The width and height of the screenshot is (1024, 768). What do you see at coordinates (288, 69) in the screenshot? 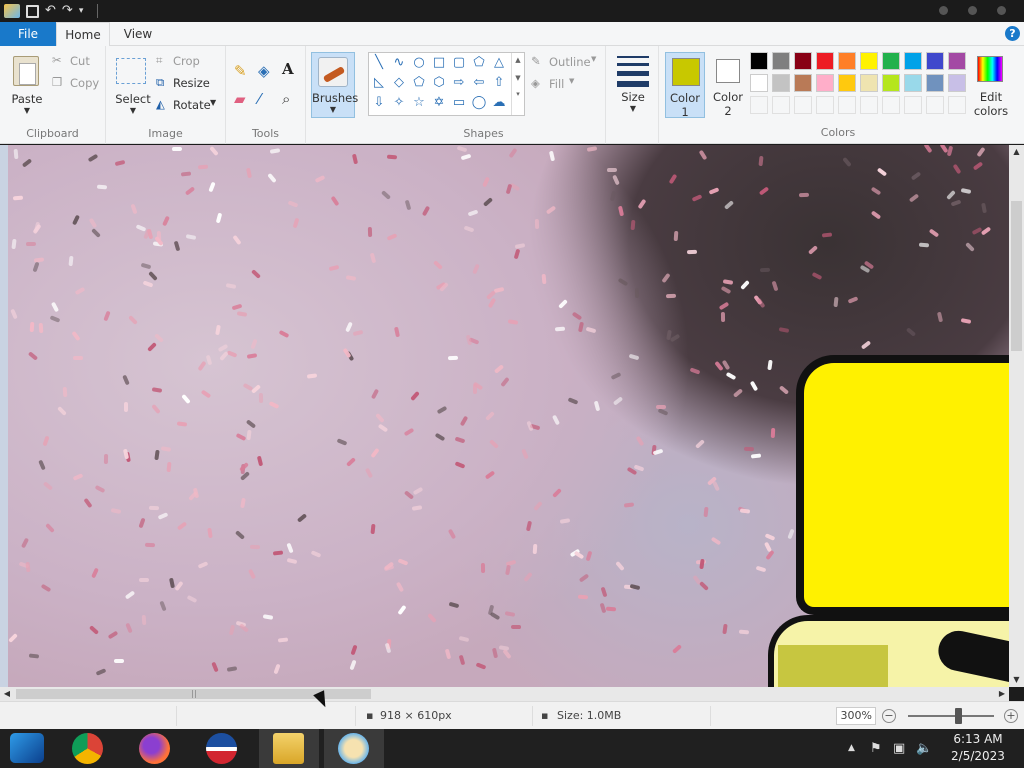
I see `text-tool-icon: A` at bounding box center [288, 69].